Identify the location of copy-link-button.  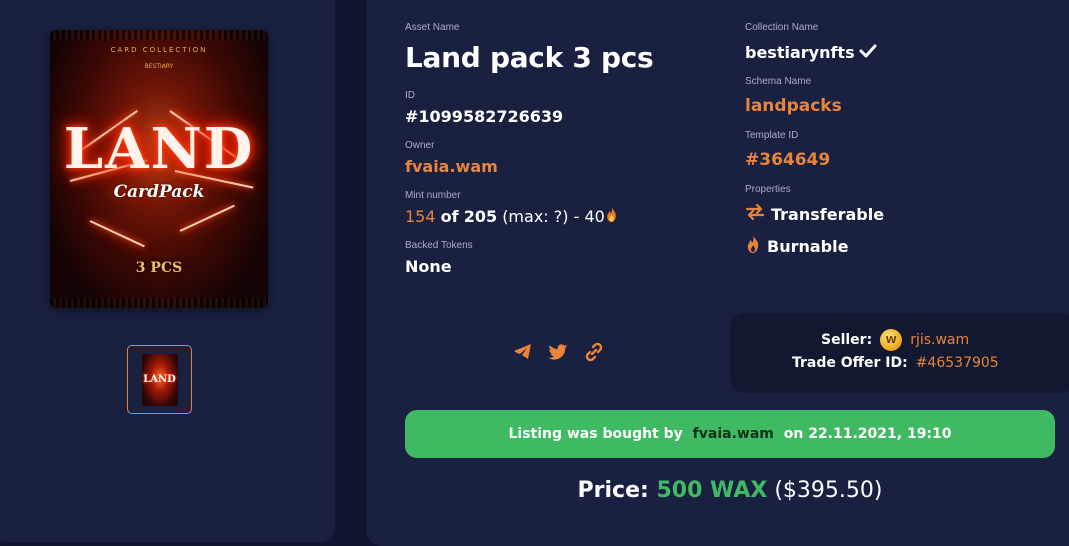
(594, 352).